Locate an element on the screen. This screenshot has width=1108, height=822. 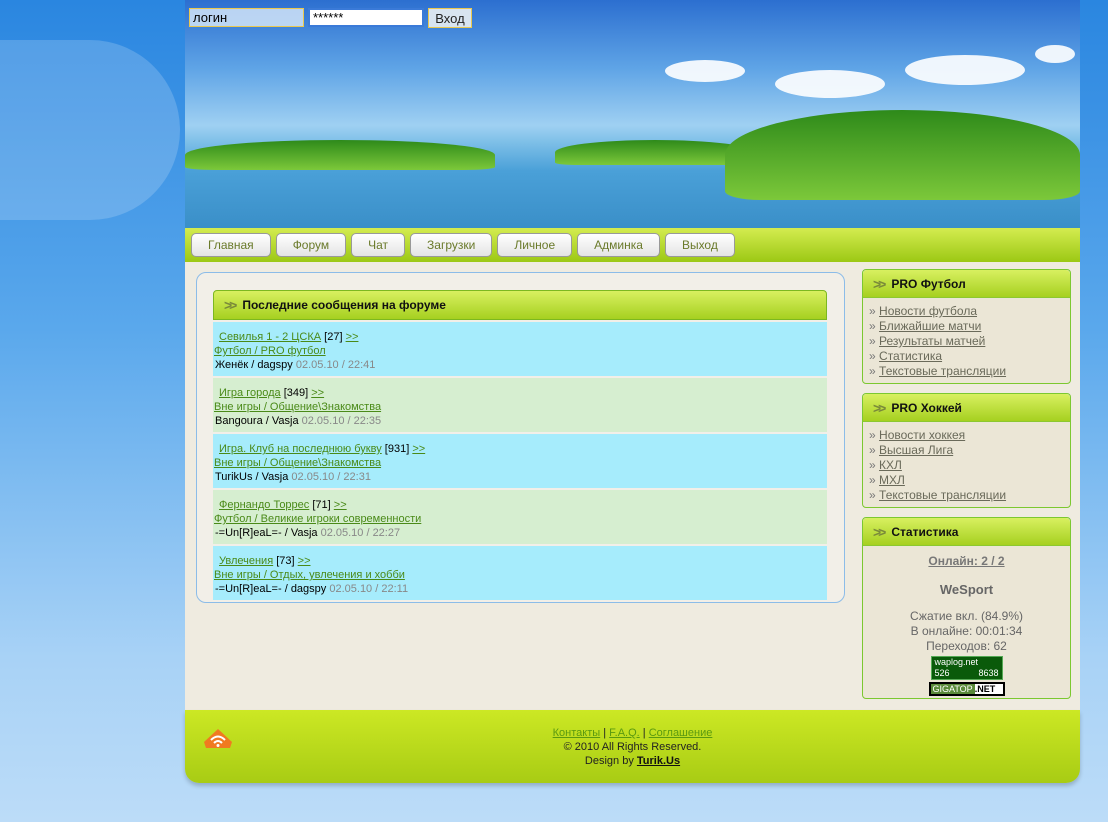
sidebar-link: Новости хоккея is located at coordinates (922, 435).